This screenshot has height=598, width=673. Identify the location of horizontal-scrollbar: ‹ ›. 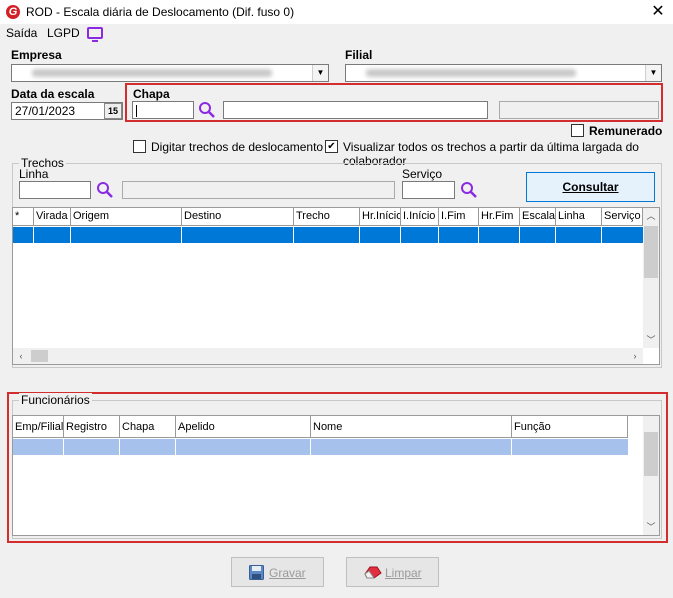
(328, 356).